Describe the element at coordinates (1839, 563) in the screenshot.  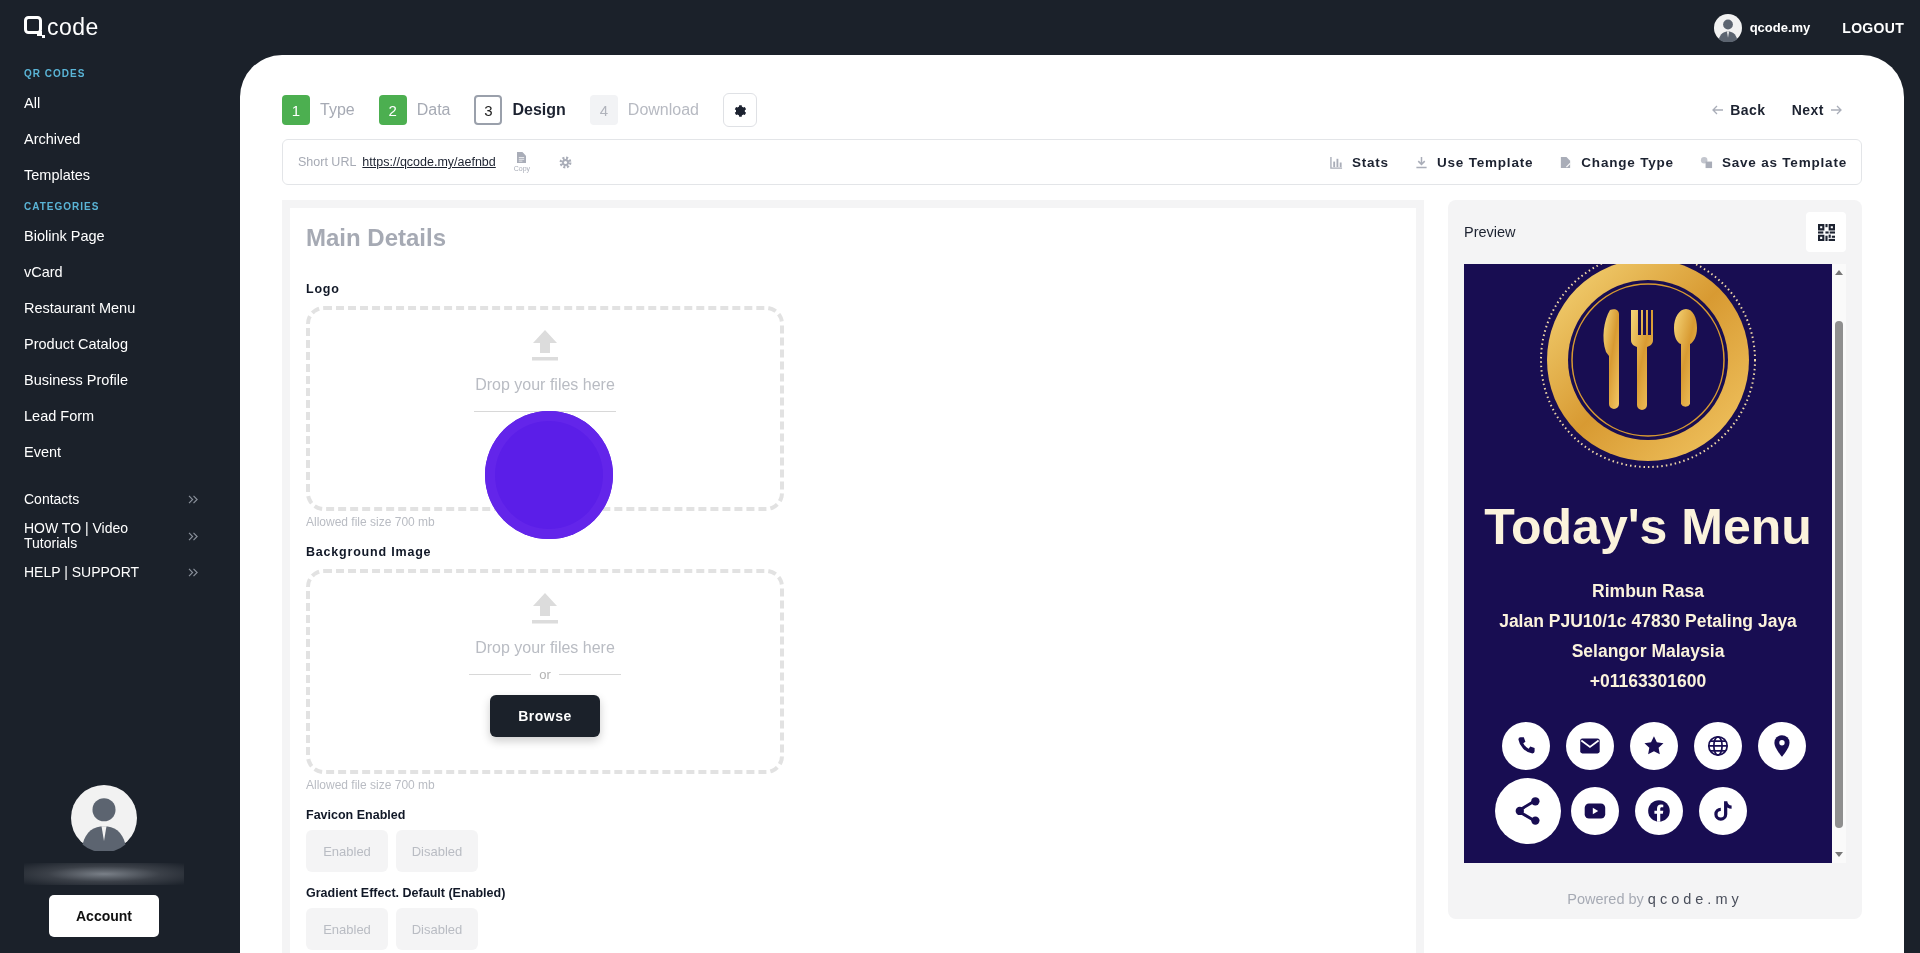
I see `scrollbar` at that location.